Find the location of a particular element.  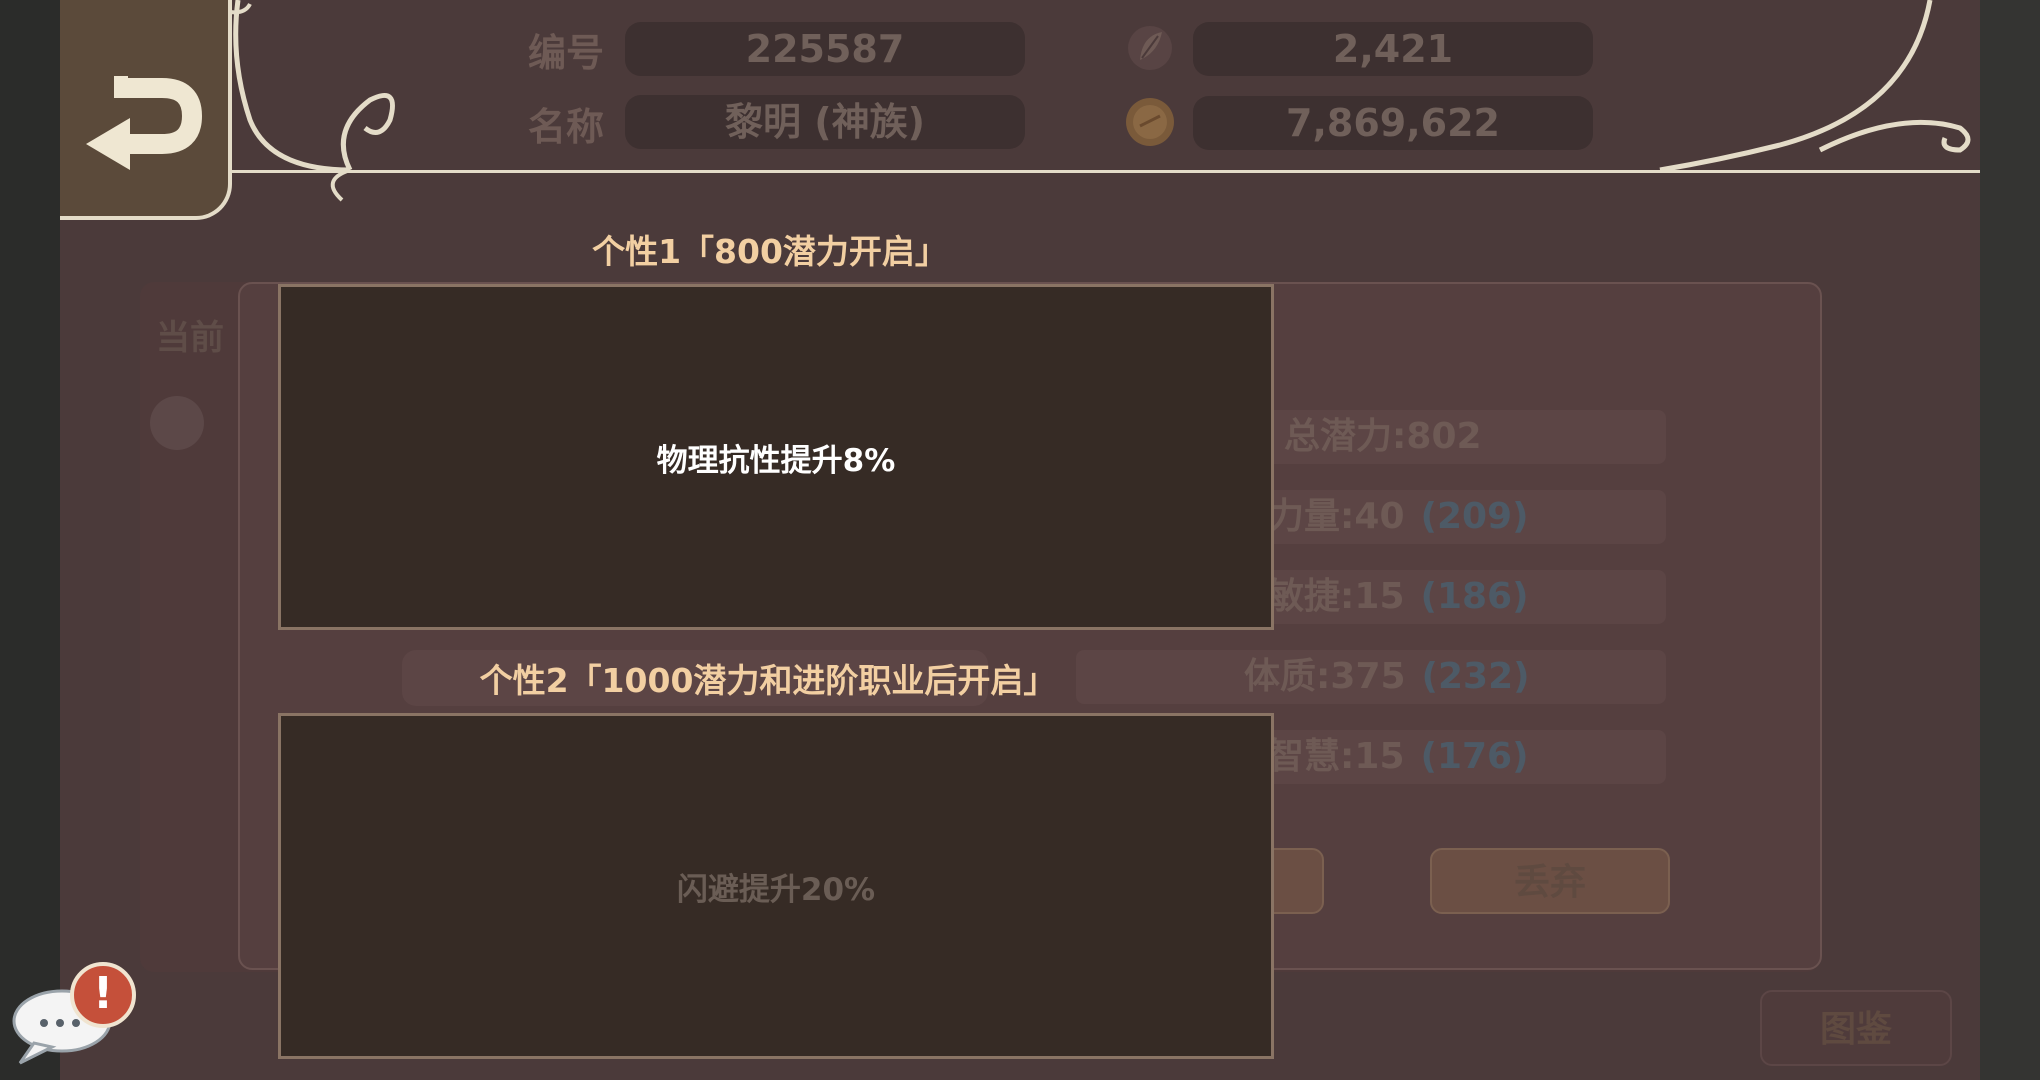

outer-background-right is located at coordinates (2010, 540).